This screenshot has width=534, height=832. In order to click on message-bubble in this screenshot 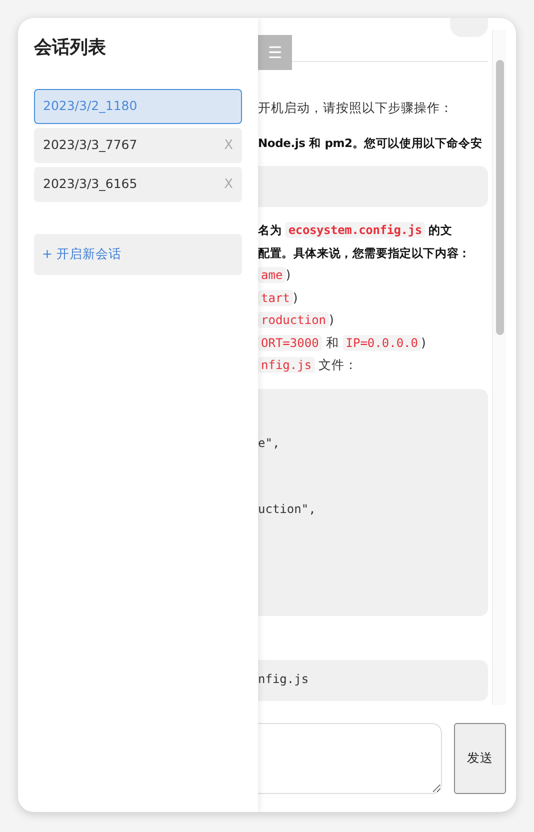, I will do `click(469, 27)`.